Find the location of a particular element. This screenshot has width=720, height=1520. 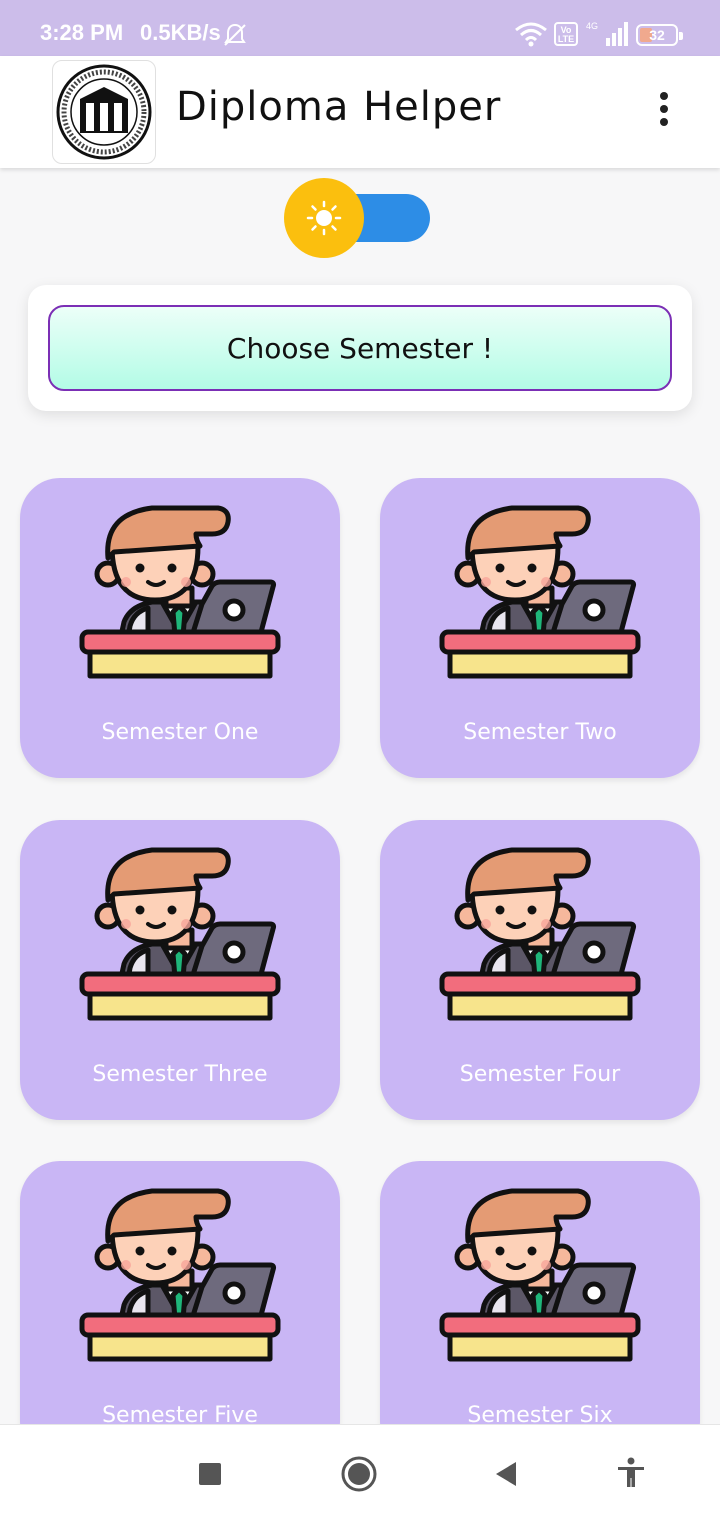

toggle-knob is located at coordinates (324, 218).